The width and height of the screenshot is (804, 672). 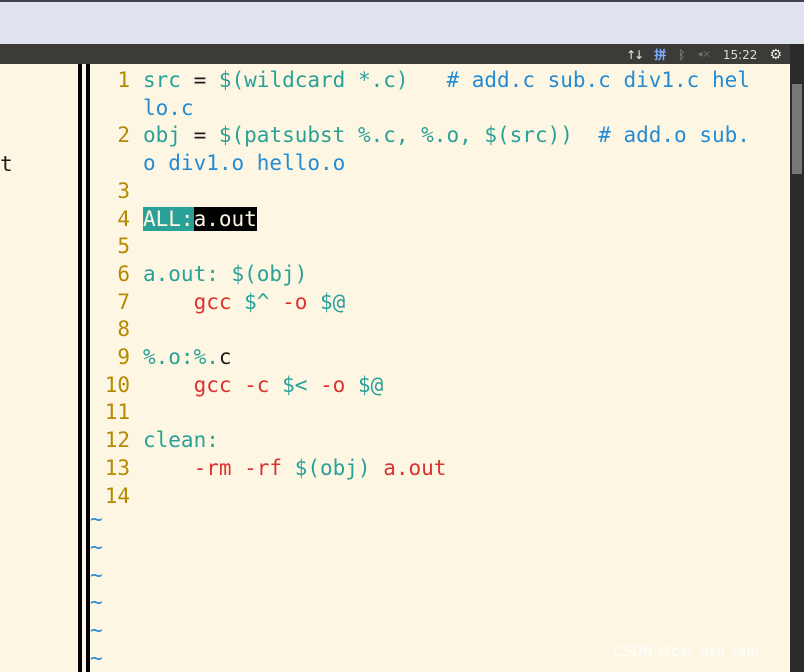 I want to click on code-text: %.o:%.c, so click(x=187, y=357).